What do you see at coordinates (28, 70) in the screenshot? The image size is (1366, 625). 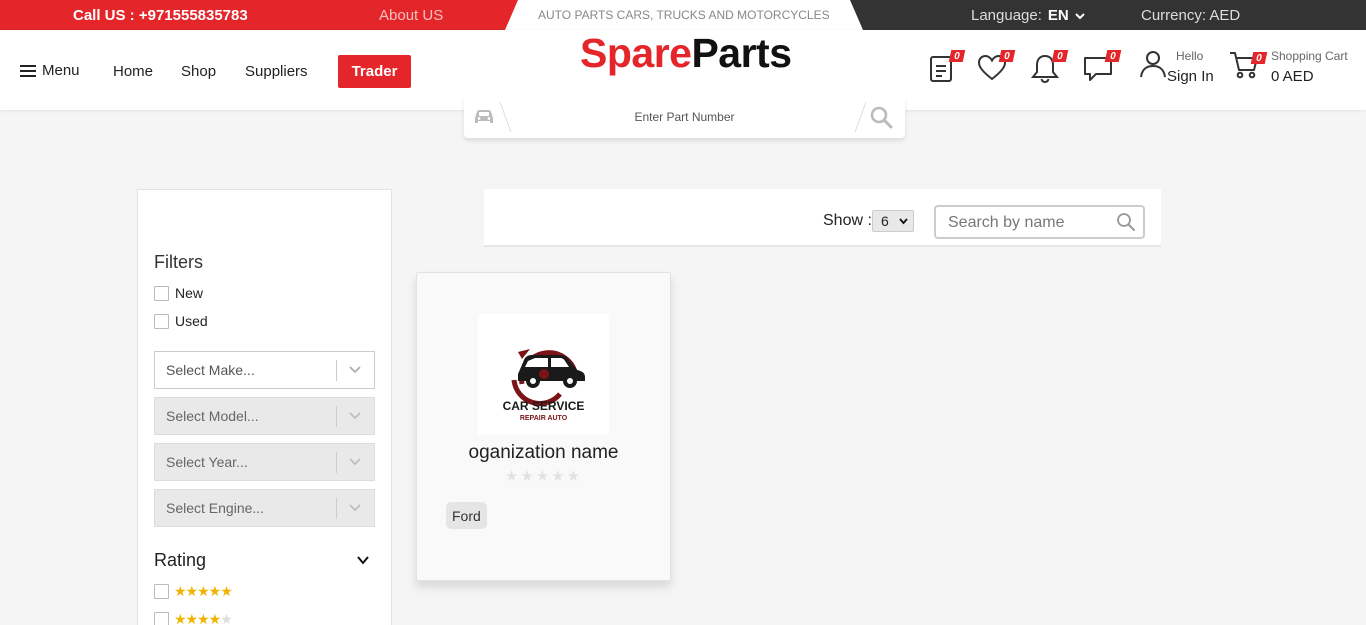 I see `hamburger-icon` at bounding box center [28, 70].